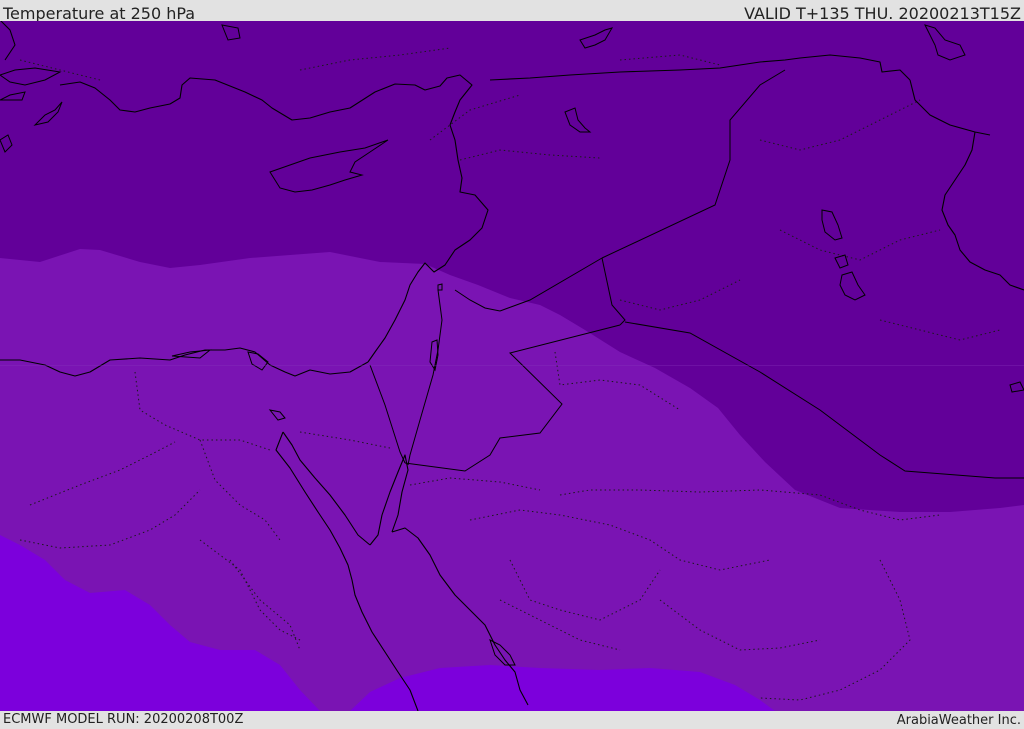  What do you see at coordinates (958, 720) in the screenshot?
I see `credit-label: ArabiaWeather Inc.` at bounding box center [958, 720].